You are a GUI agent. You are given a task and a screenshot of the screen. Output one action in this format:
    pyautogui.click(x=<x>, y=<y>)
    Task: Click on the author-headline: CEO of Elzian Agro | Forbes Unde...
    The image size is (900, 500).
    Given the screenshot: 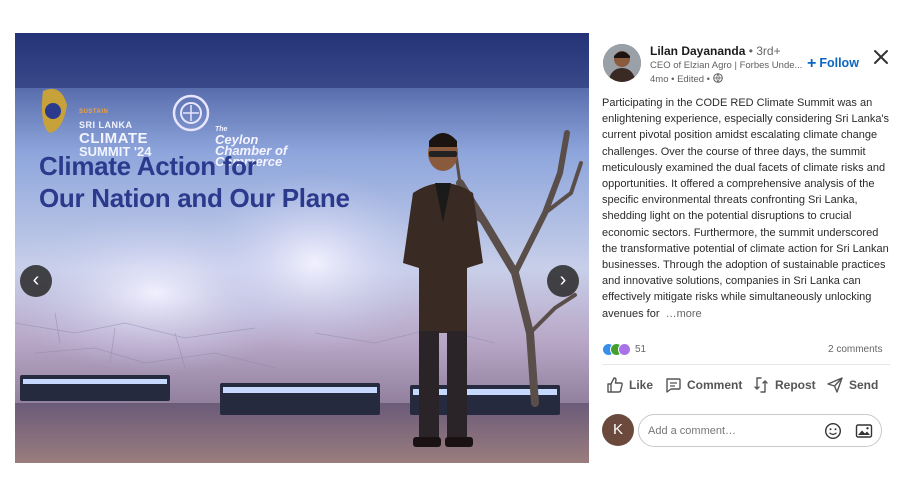 What is the action you would take?
    pyautogui.click(x=726, y=65)
    